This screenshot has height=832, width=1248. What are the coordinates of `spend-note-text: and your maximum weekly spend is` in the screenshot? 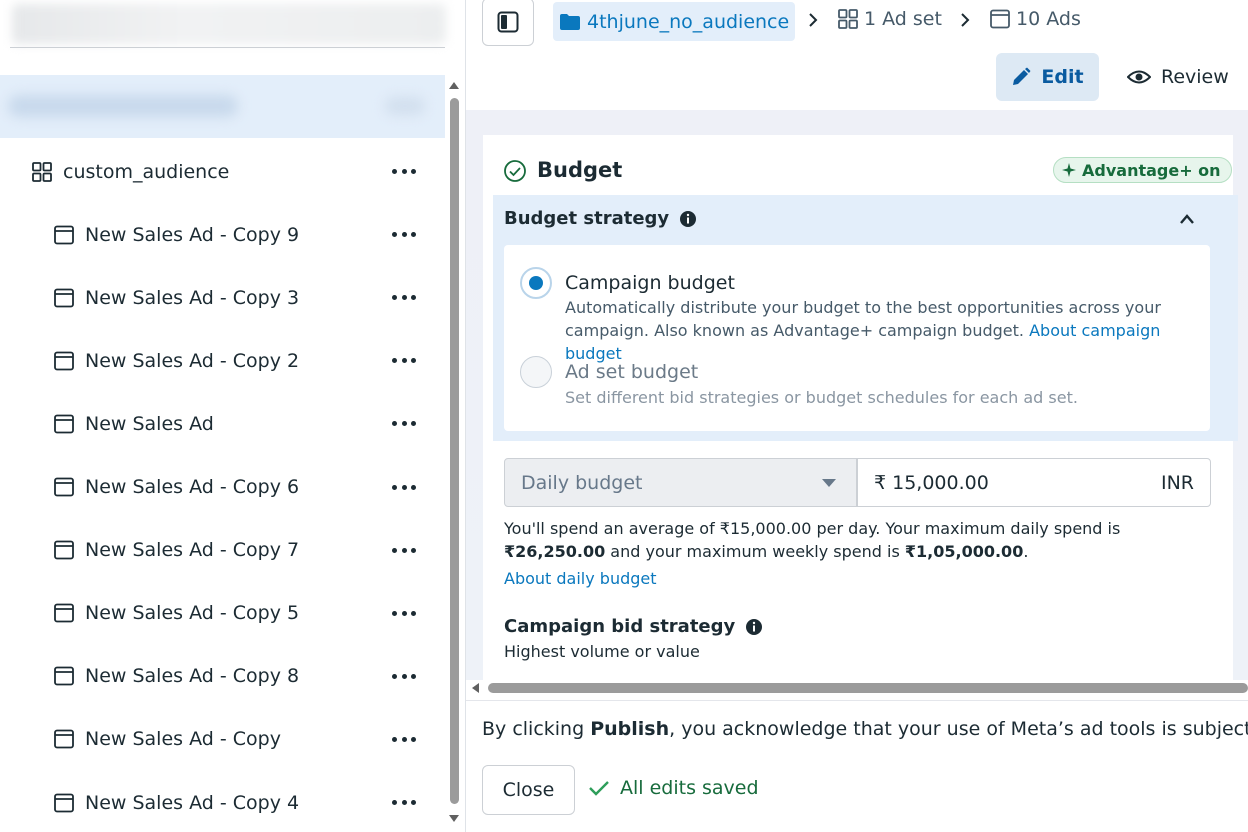 It's located at (755, 551).